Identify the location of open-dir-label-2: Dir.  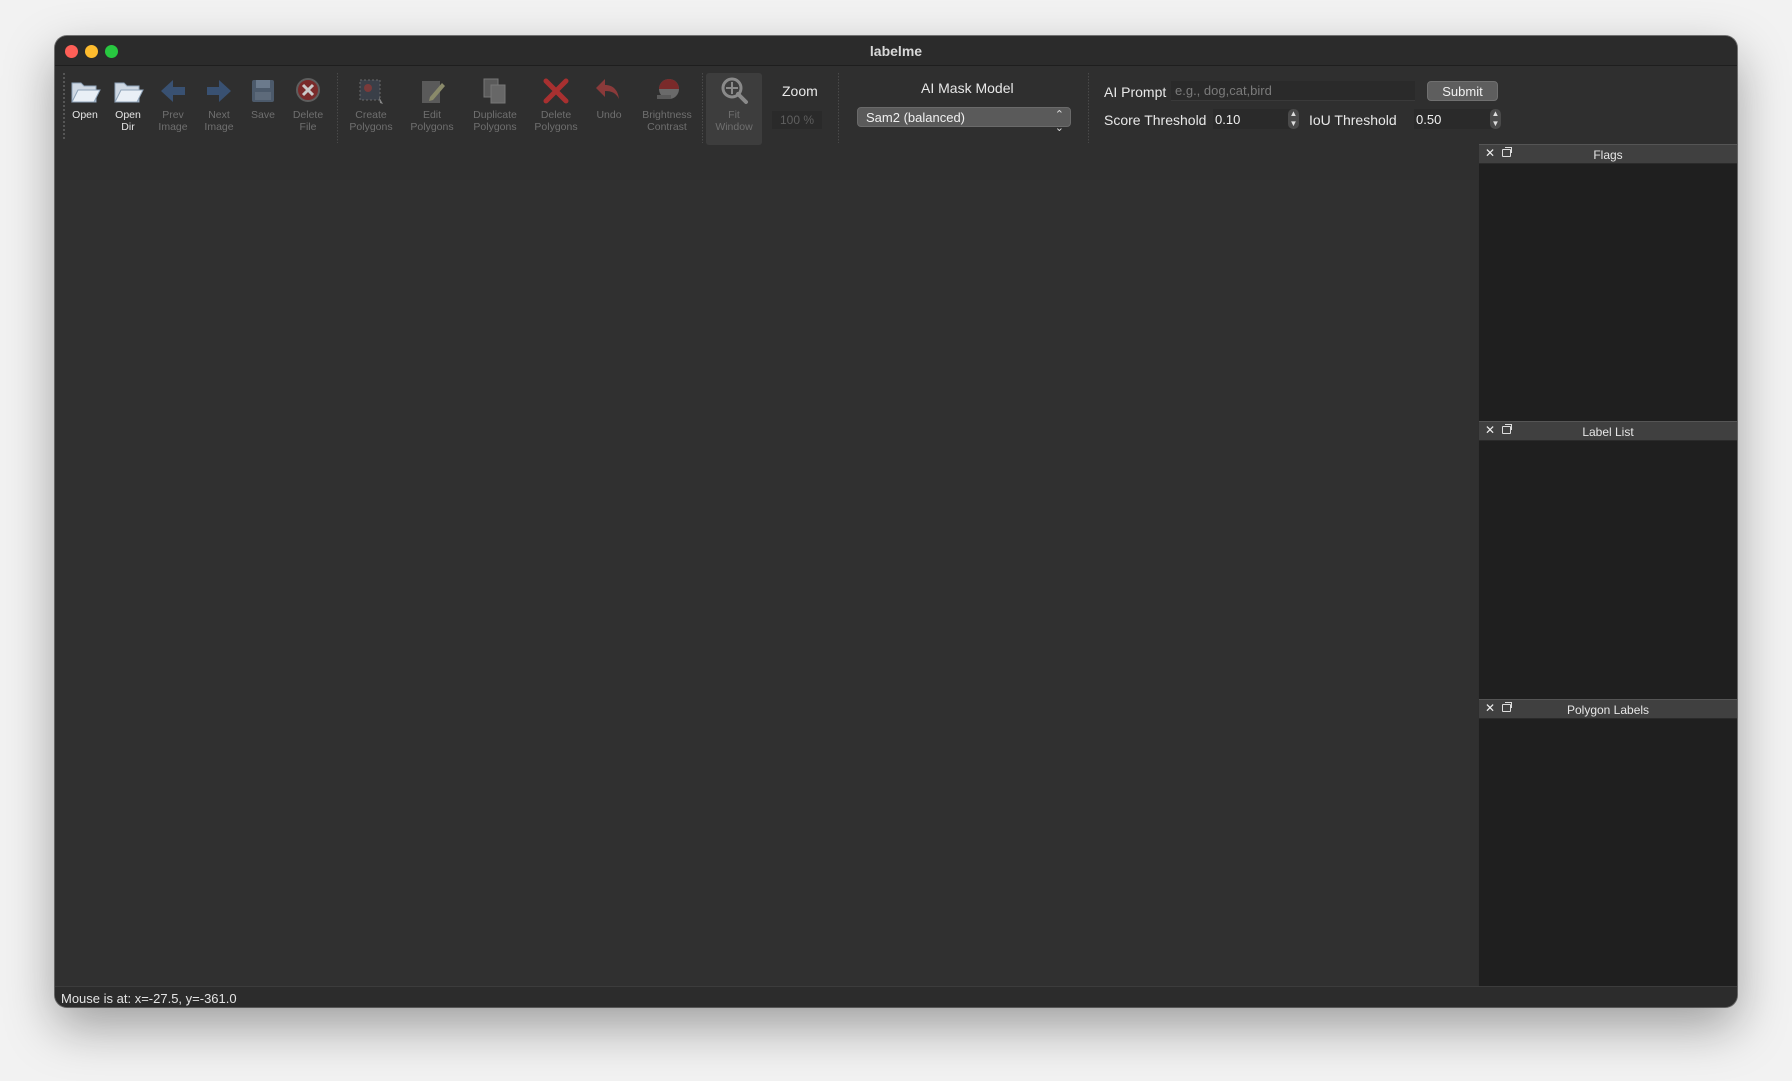
(128, 127).